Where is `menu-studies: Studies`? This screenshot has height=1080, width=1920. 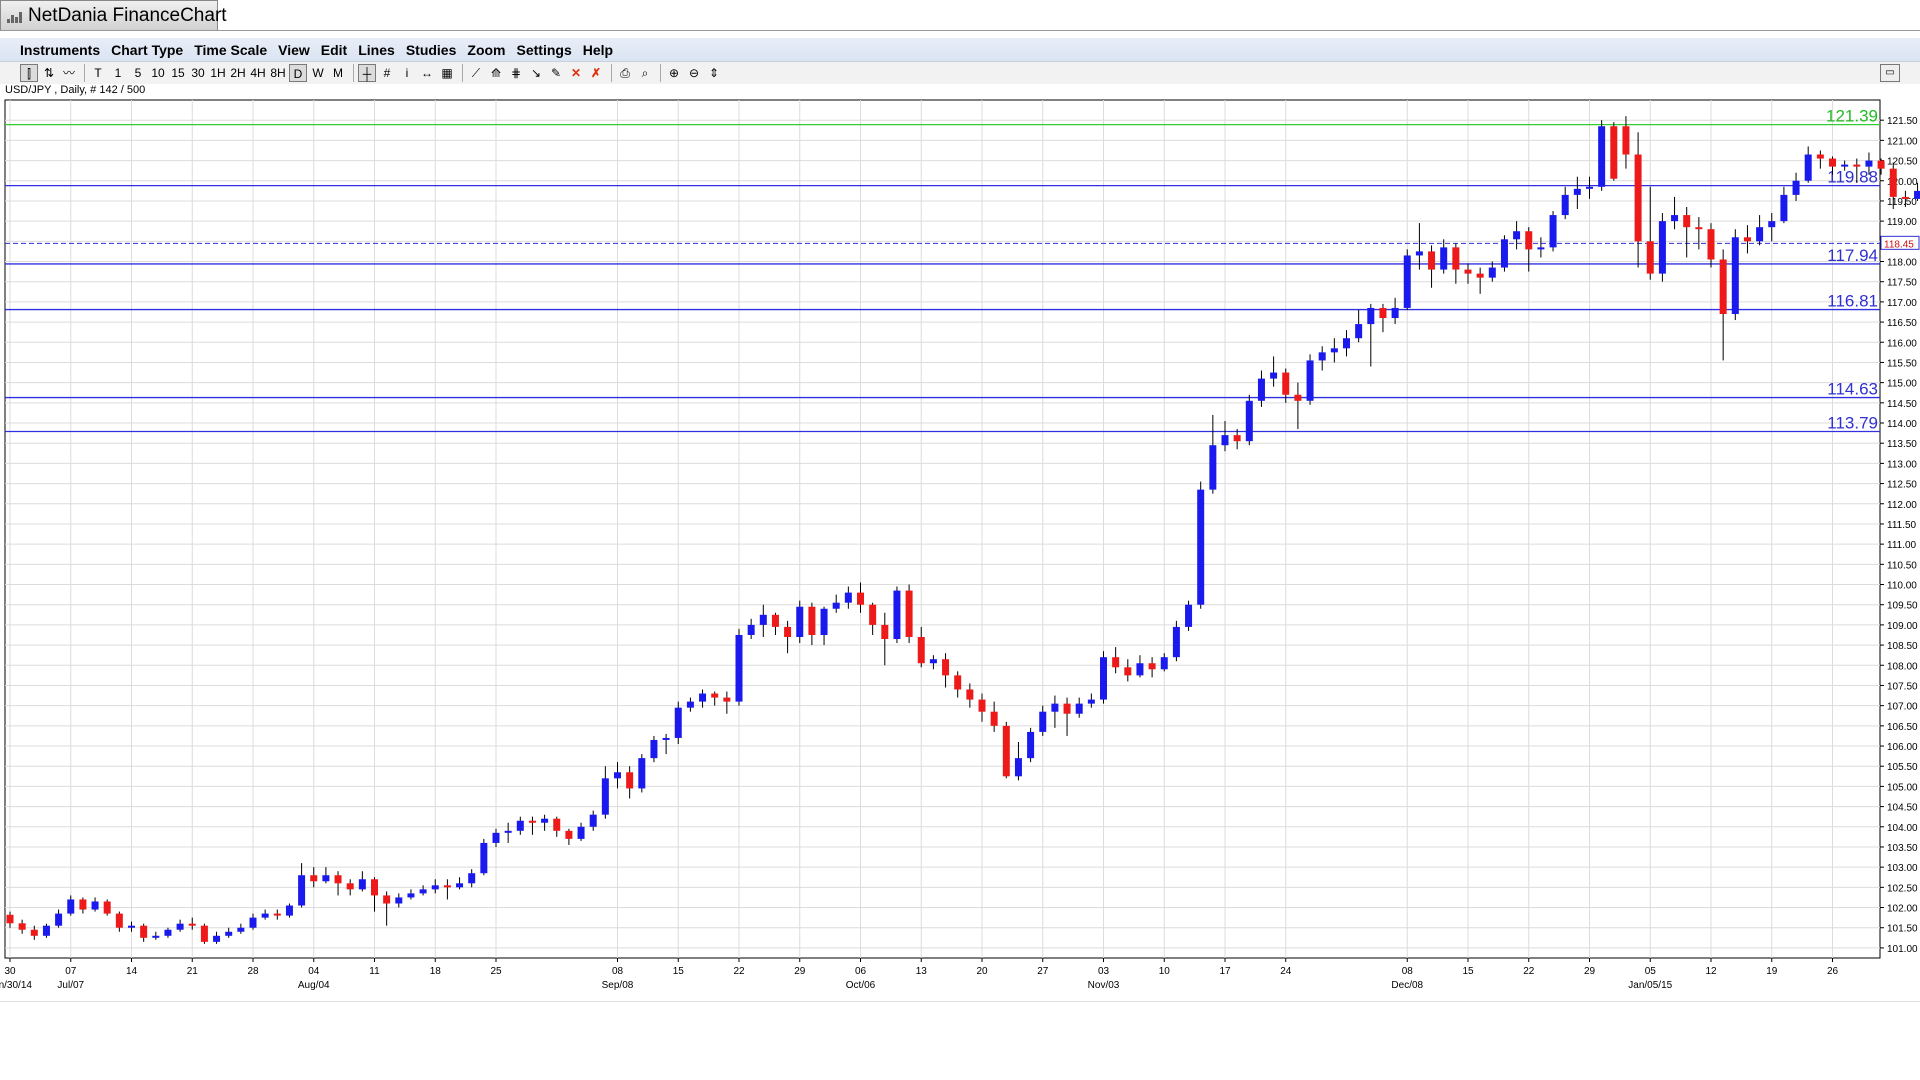 menu-studies: Studies is located at coordinates (431, 50).